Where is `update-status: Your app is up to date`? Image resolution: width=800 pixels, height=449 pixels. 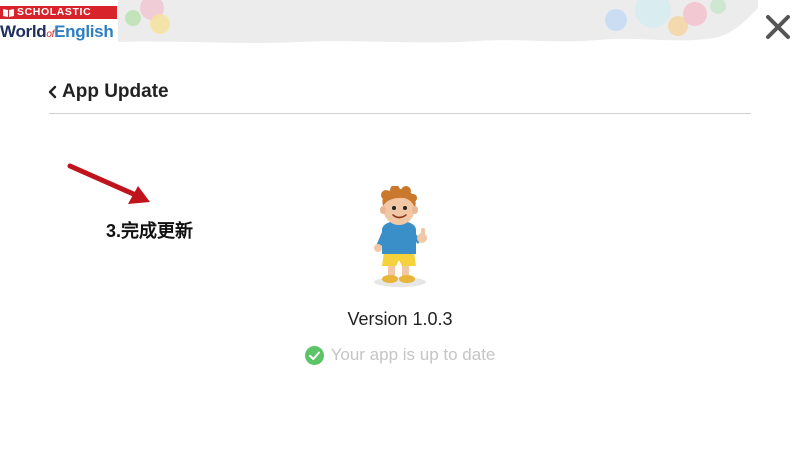 update-status: Your app is up to date is located at coordinates (400, 355).